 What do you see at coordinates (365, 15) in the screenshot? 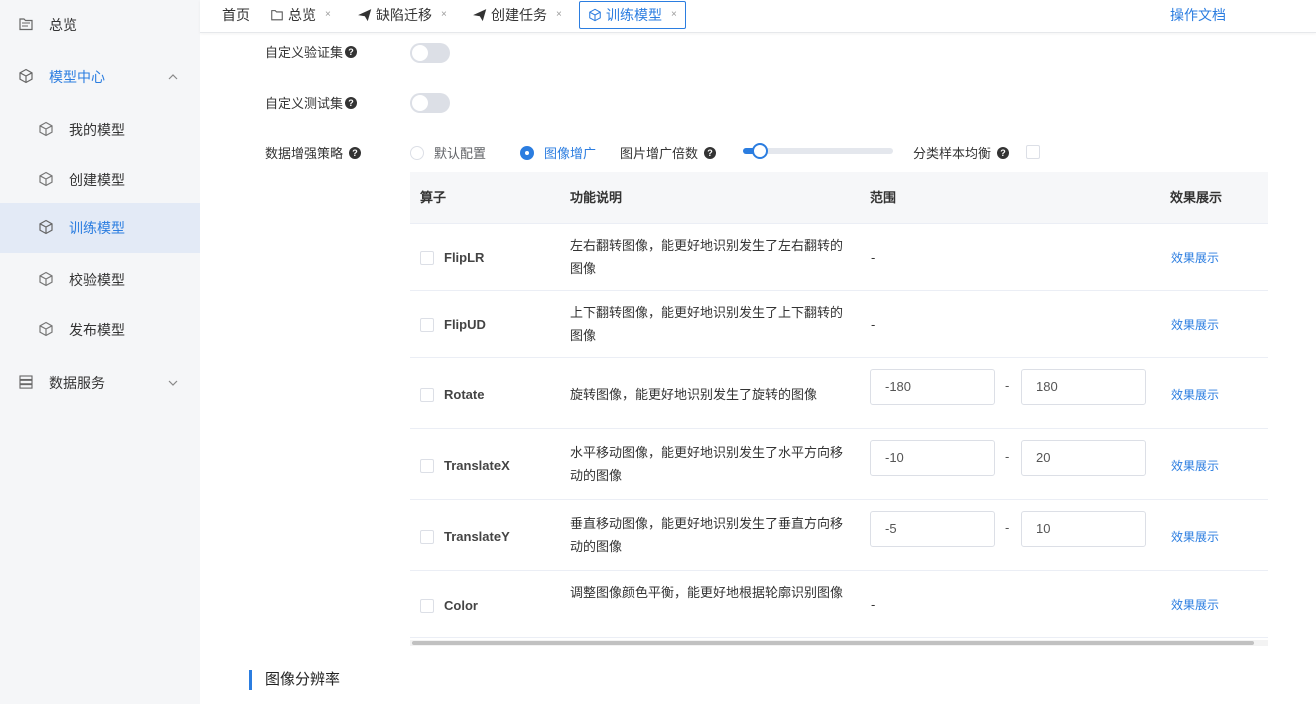
I see `send-icon` at bounding box center [365, 15].